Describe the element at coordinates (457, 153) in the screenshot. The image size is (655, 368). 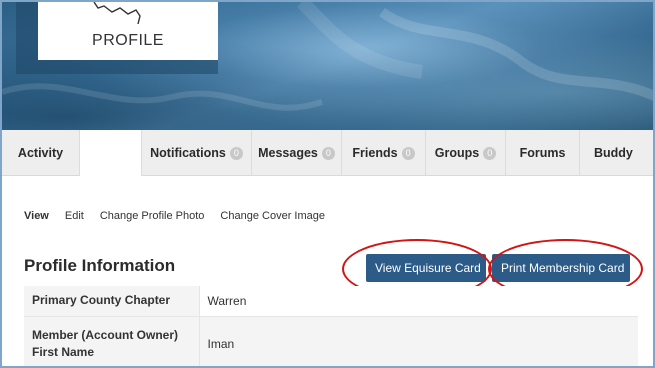
I see `tab-label: Groups` at that location.